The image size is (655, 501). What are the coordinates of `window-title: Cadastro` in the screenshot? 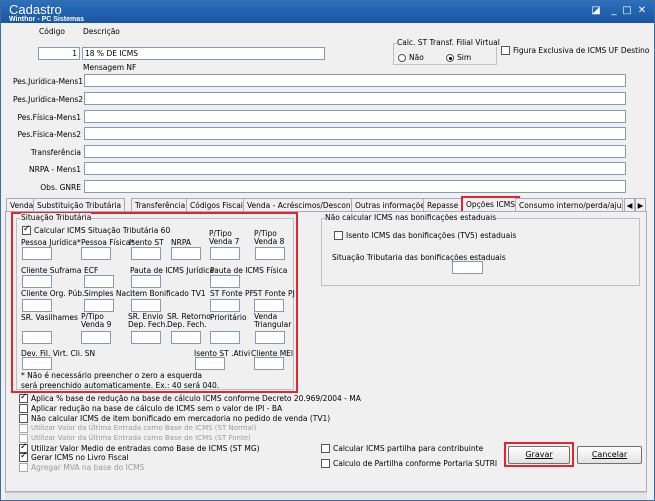 It's located at (35, 9).